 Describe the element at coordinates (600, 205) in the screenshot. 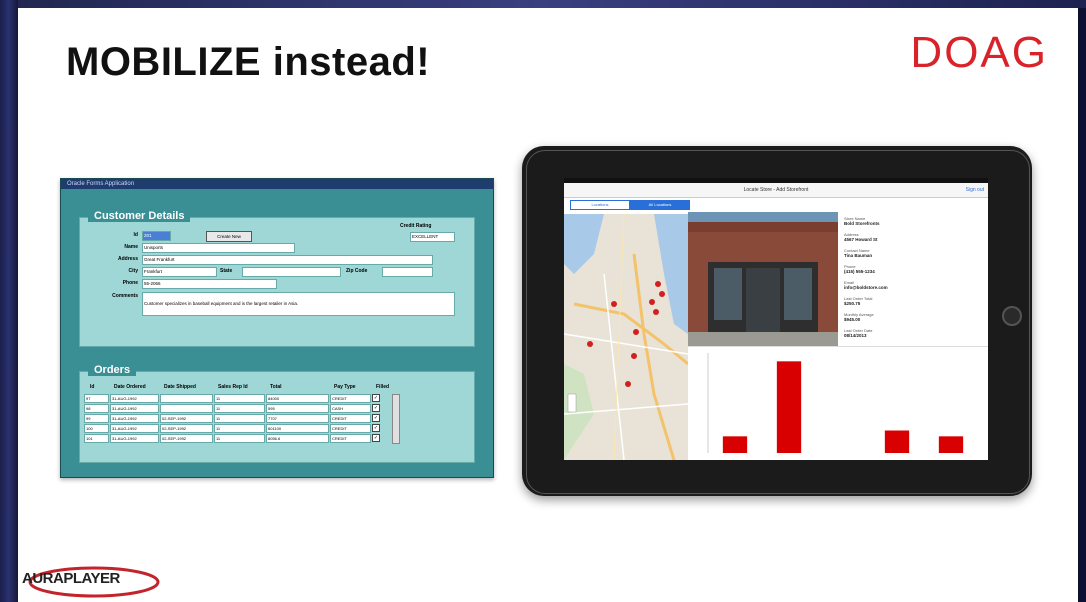

I see `segment-locations: Locations` at that location.